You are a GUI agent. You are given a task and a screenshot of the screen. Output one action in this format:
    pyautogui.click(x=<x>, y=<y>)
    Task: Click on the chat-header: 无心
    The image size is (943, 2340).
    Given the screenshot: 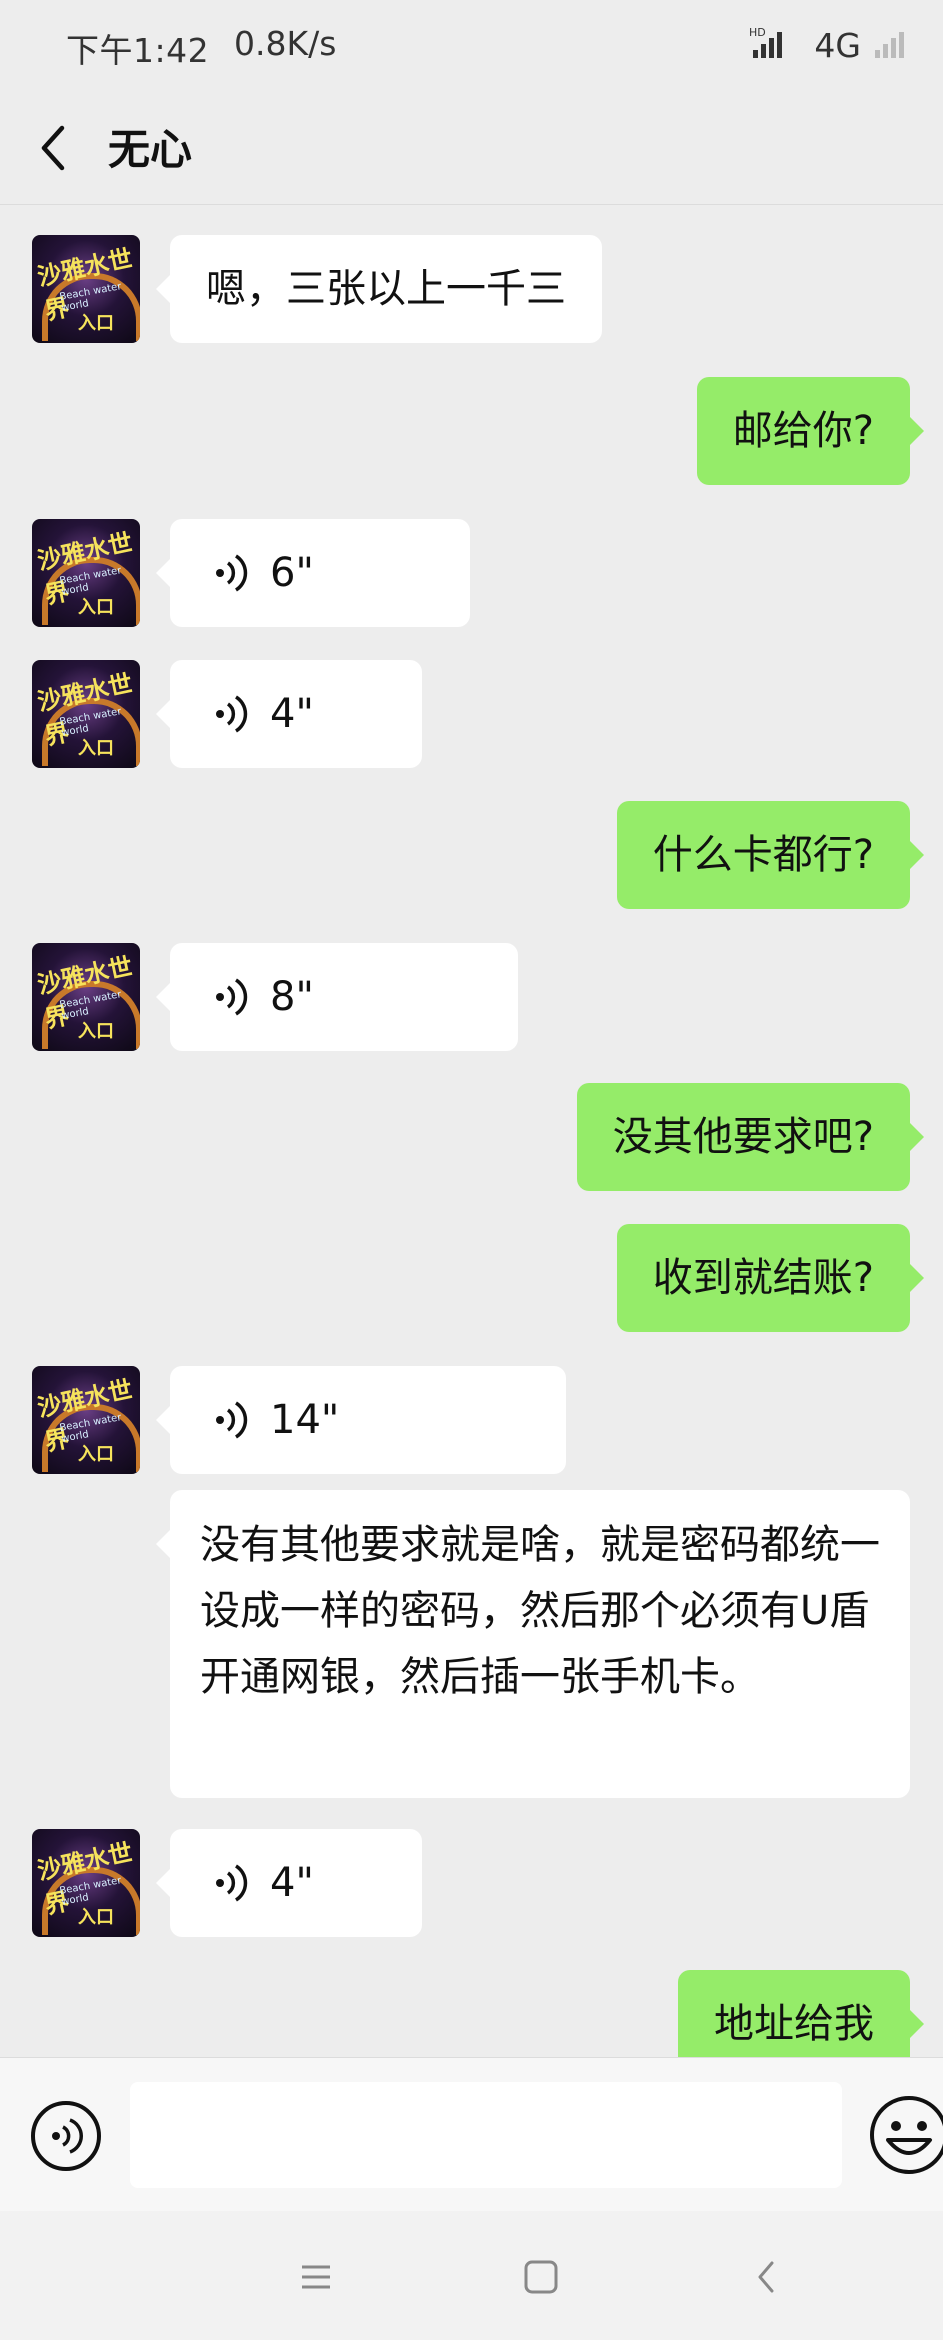 What is the action you would take?
    pyautogui.click(x=471, y=147)
    